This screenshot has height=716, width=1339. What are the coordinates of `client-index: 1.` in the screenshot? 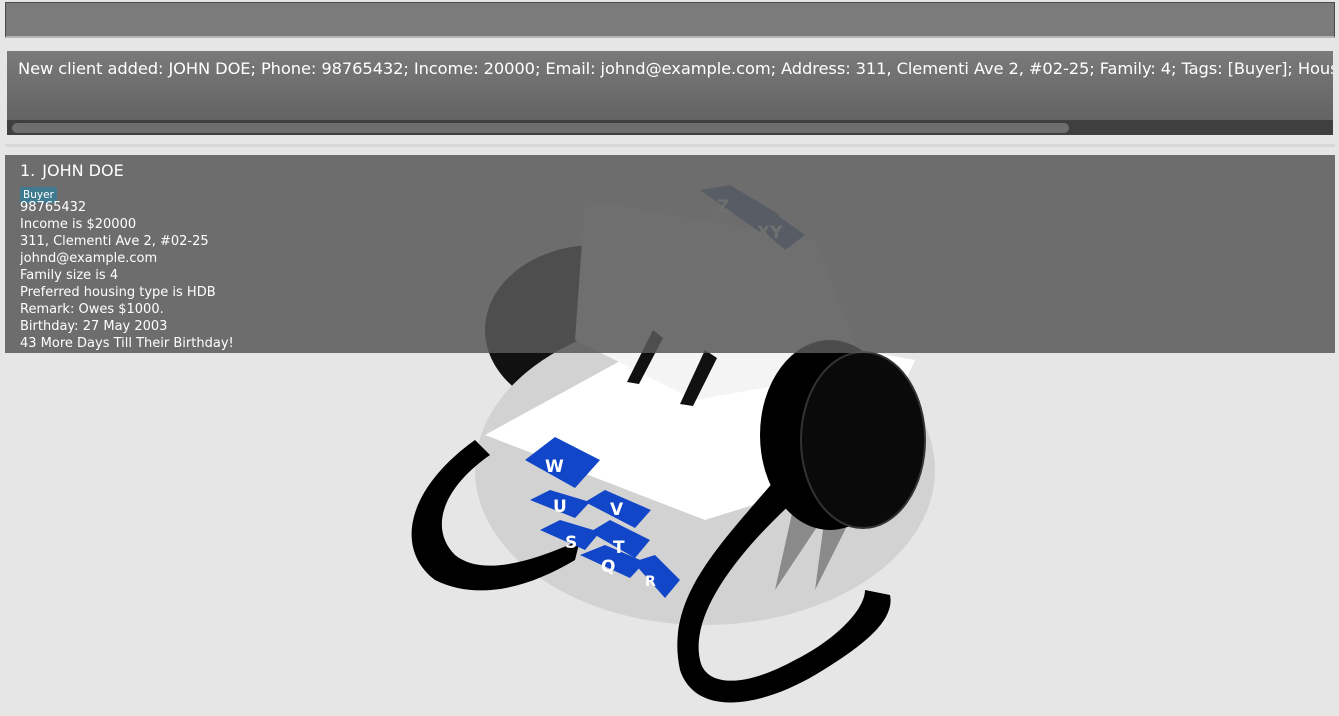 It's located at (28, 170).